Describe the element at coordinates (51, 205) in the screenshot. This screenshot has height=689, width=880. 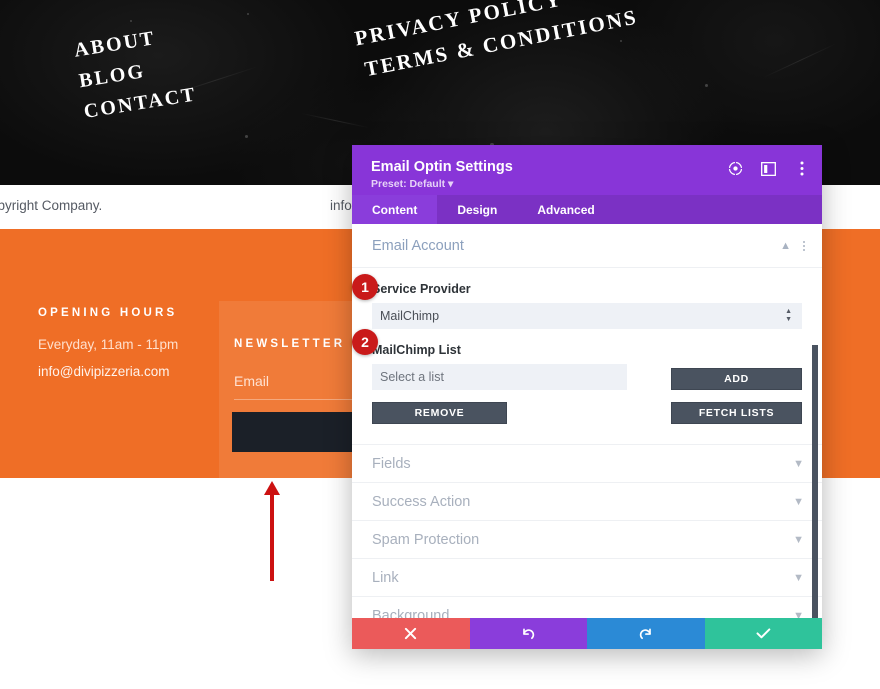
I see `copyright-text: opyright Company.` at that location.